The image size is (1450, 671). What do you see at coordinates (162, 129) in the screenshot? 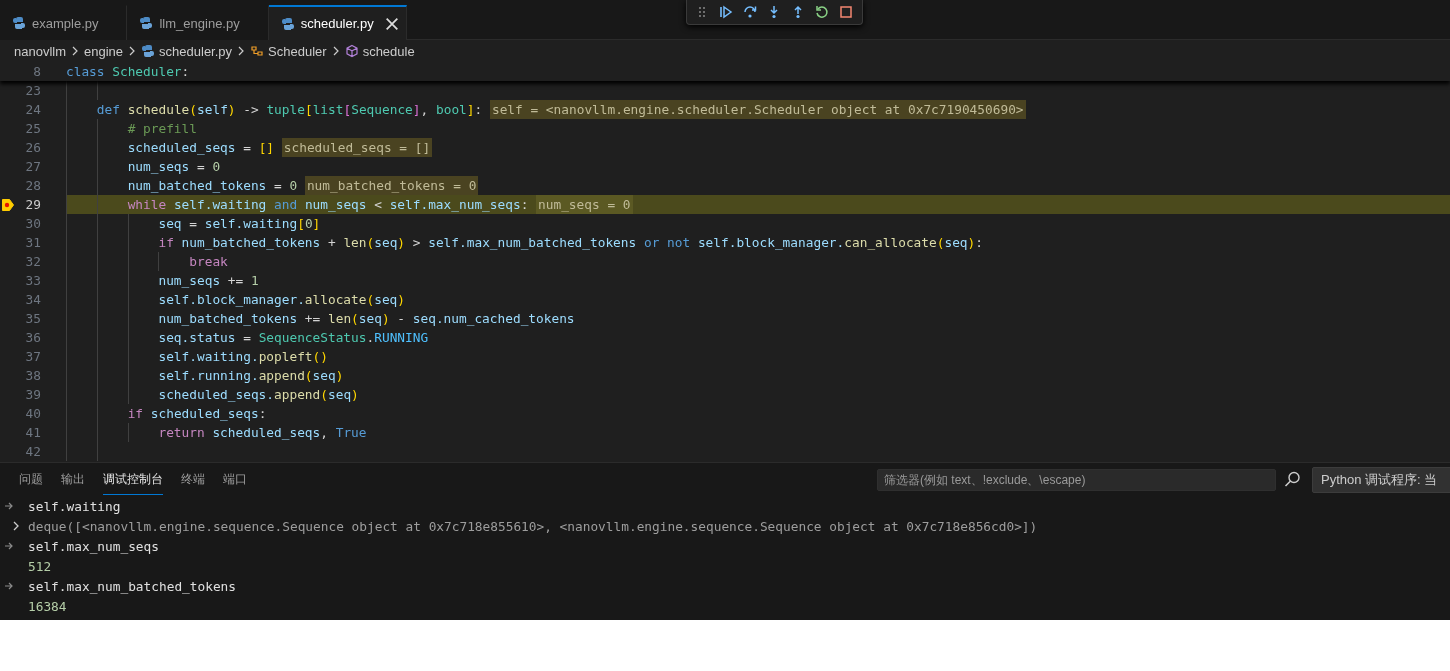
I see `code-line: # prefill` at bounding box center [162, 129].